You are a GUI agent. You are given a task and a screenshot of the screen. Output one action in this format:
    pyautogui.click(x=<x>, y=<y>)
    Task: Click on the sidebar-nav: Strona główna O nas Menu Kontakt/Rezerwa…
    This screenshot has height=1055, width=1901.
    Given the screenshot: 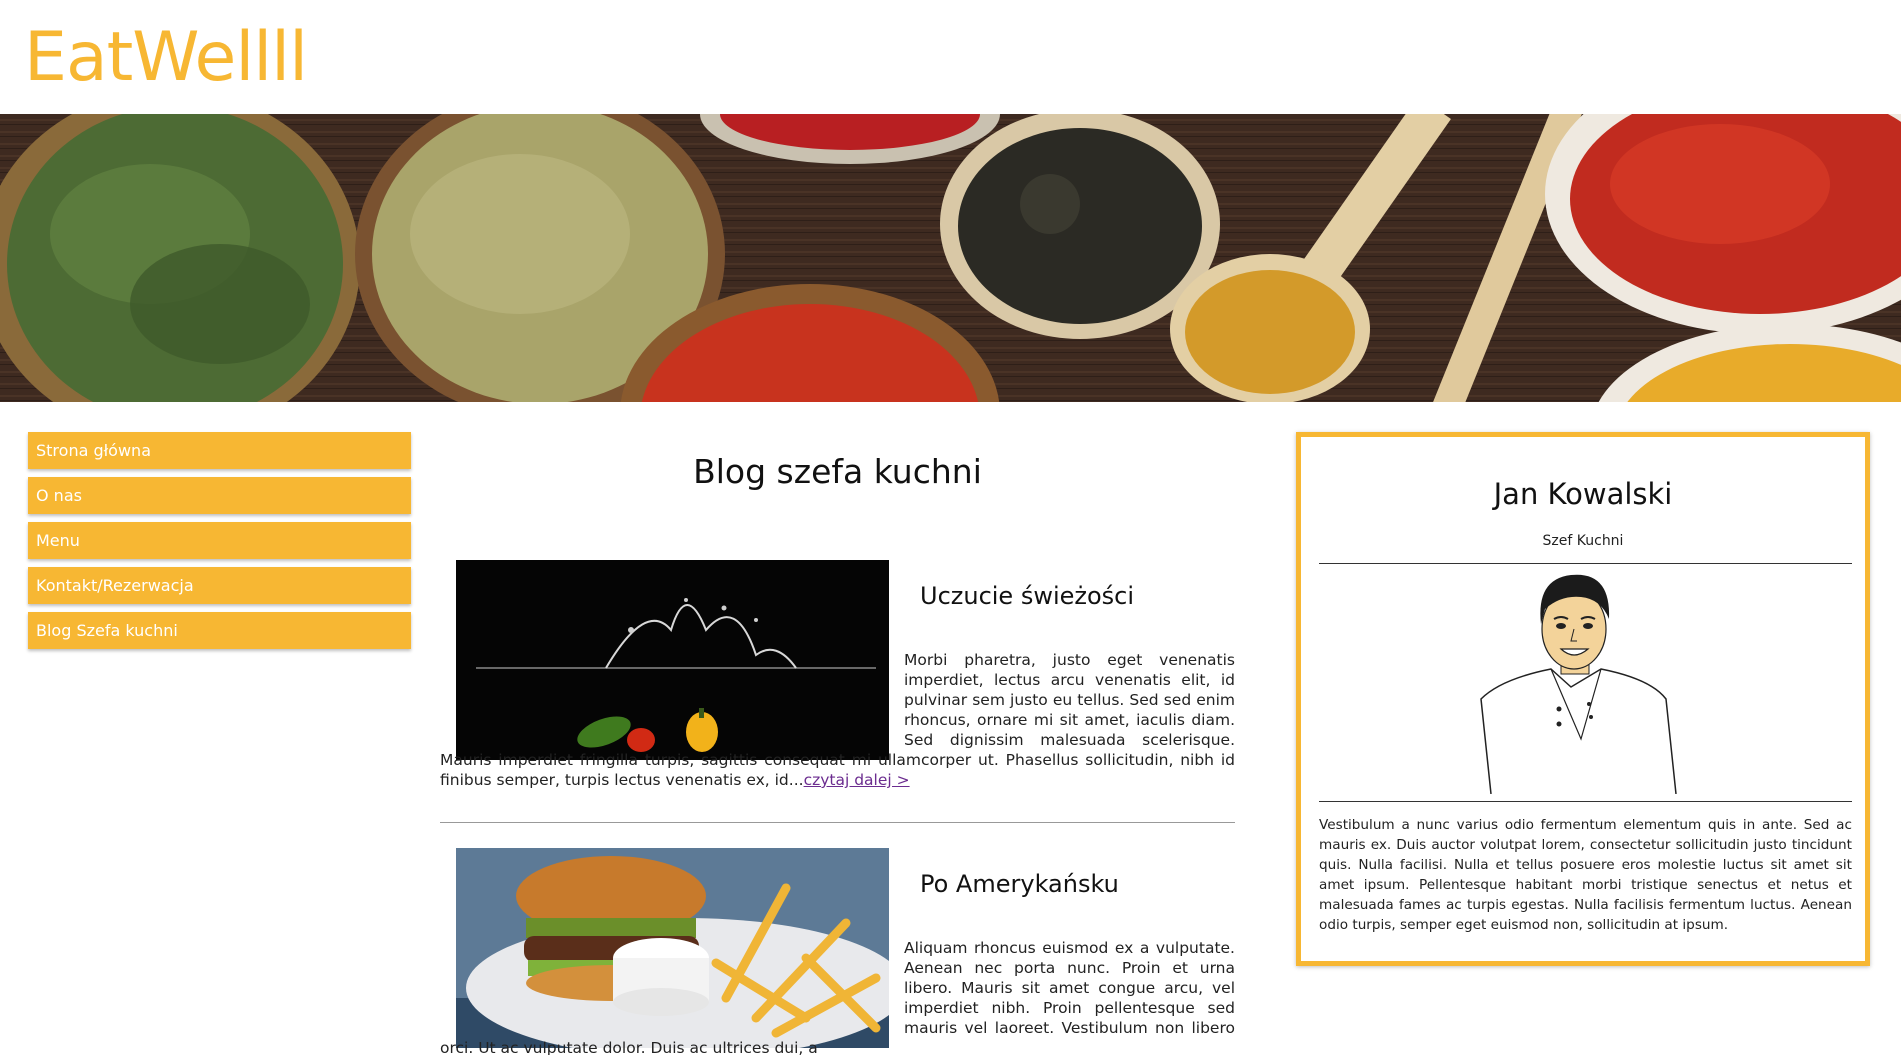 What is the action you would take?
    pyautogui.click(x=219, y=544)
    